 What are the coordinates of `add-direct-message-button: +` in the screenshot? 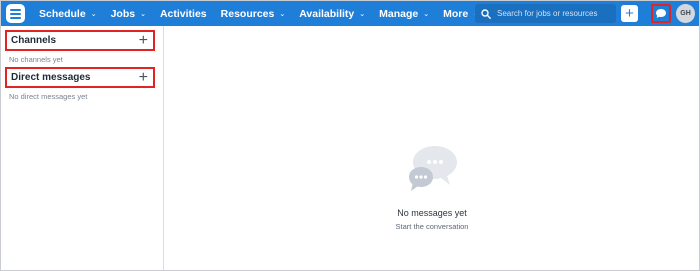 It's located at (143, 77).